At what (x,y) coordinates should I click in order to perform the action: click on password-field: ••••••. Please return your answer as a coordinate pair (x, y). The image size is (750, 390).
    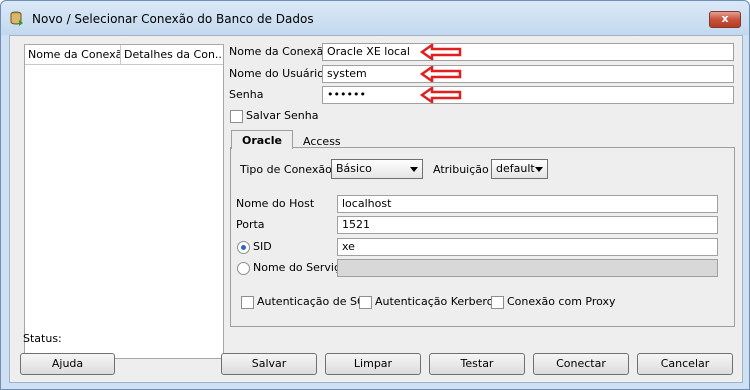
    Looking at the image, I should click on (528, 95).